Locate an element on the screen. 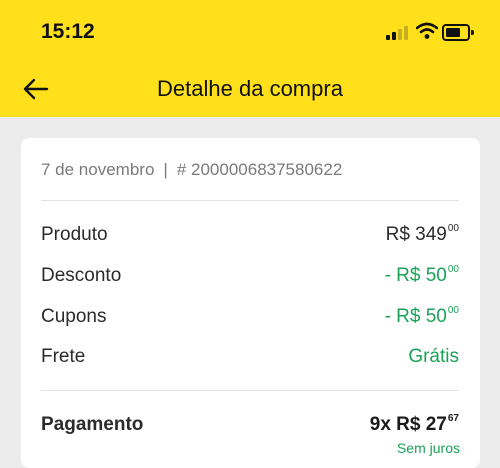 The width and height of the screenshot is (500, 468). row-value: R$ 34900 is located at coordinates (422, 234).